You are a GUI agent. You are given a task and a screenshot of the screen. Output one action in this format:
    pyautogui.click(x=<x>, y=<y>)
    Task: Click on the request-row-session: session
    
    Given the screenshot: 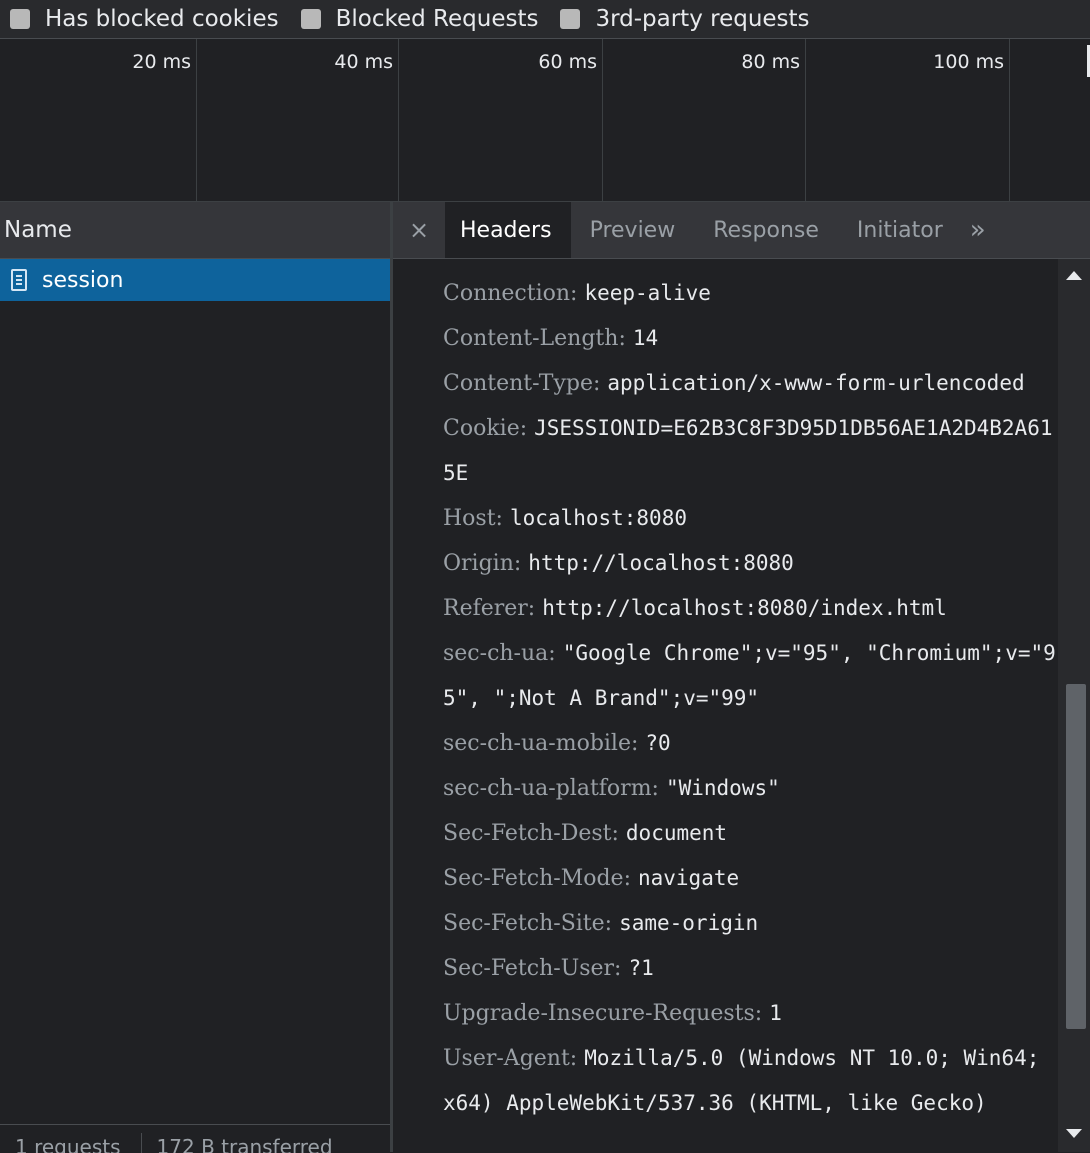 What is the action you would take?
    pyautogui.click(x=195, y=280)
    